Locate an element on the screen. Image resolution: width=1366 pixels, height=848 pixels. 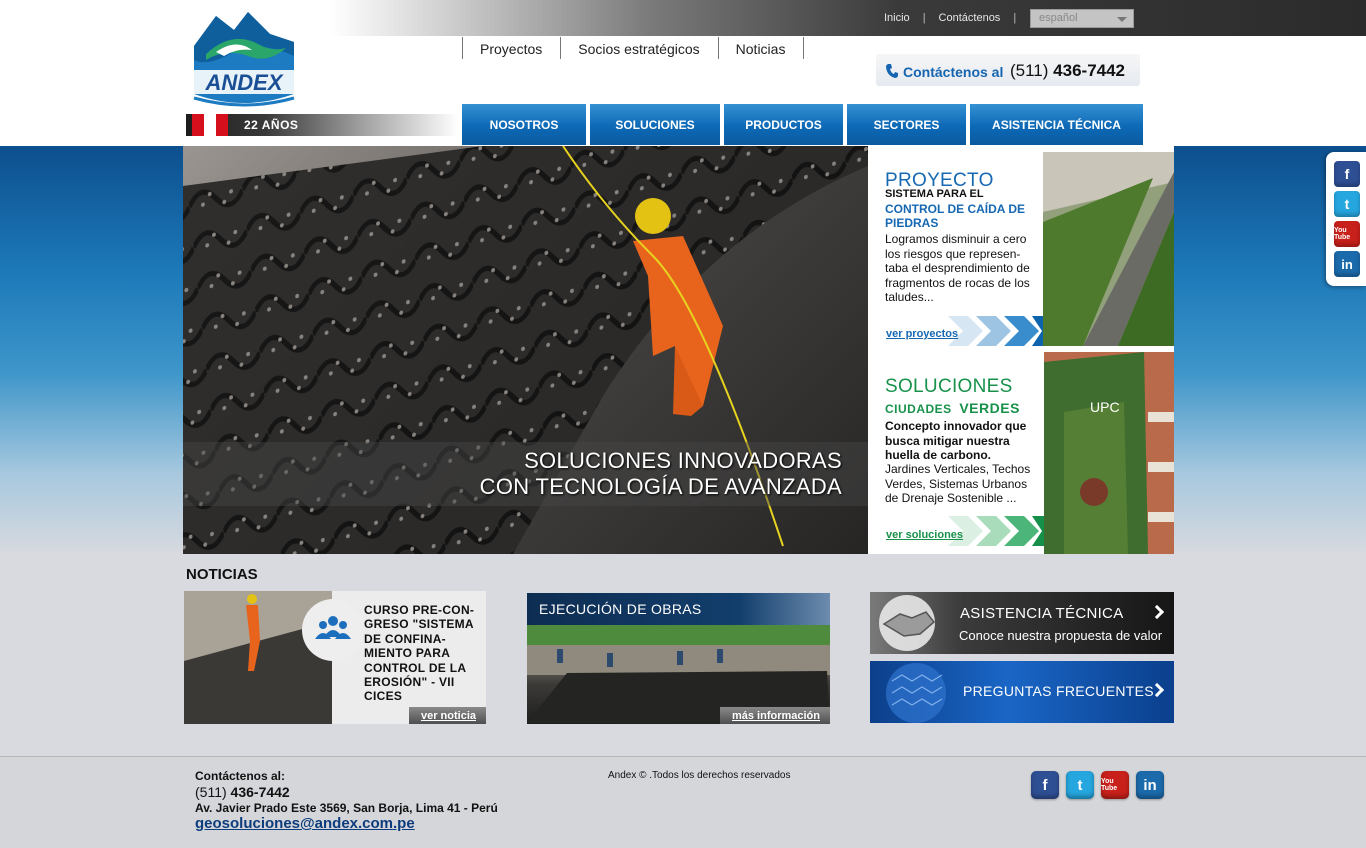
nav-nosotros: NOSOTROS is located at coordinates (524, 124).